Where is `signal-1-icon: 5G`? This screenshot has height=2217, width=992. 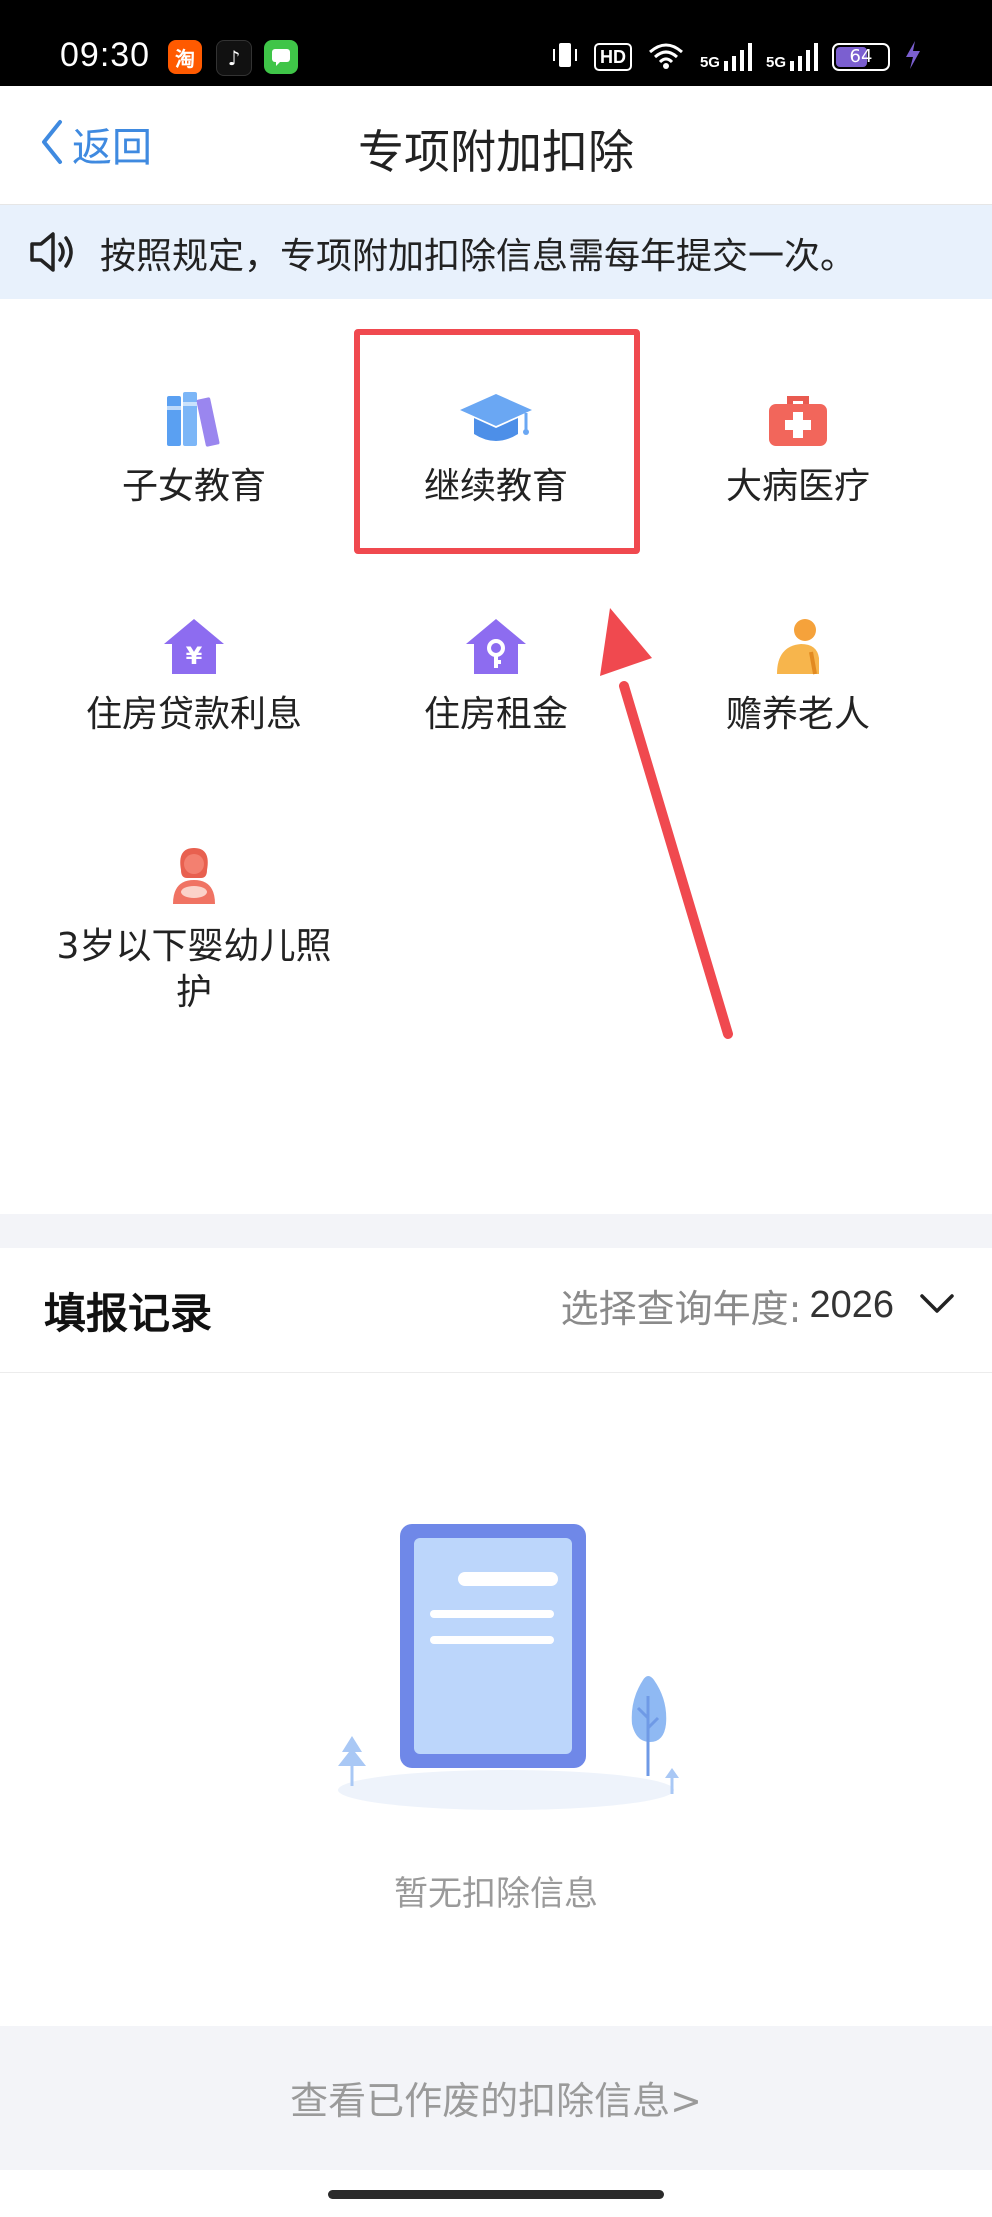 signal-1-icon: 5G is located at coordinates (726, 57).